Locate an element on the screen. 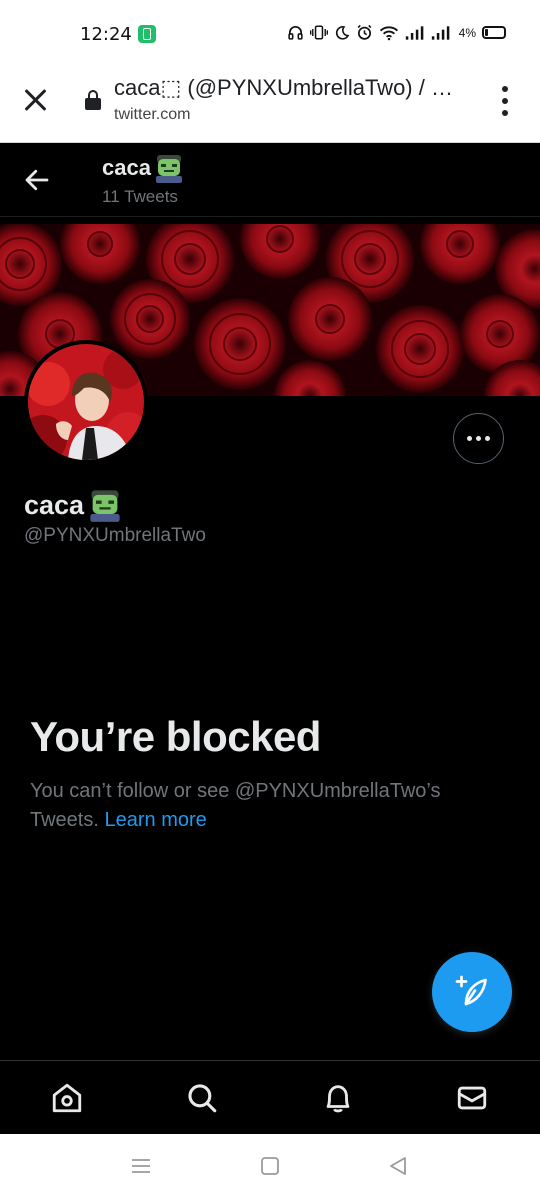  compose-tweet-button is located at coordinates (472, 992).